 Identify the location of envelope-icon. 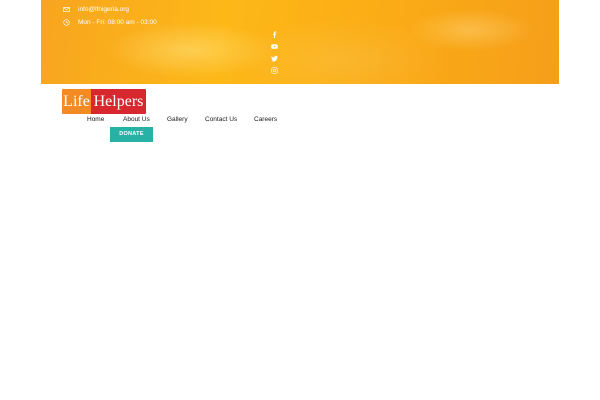
(66, 9).